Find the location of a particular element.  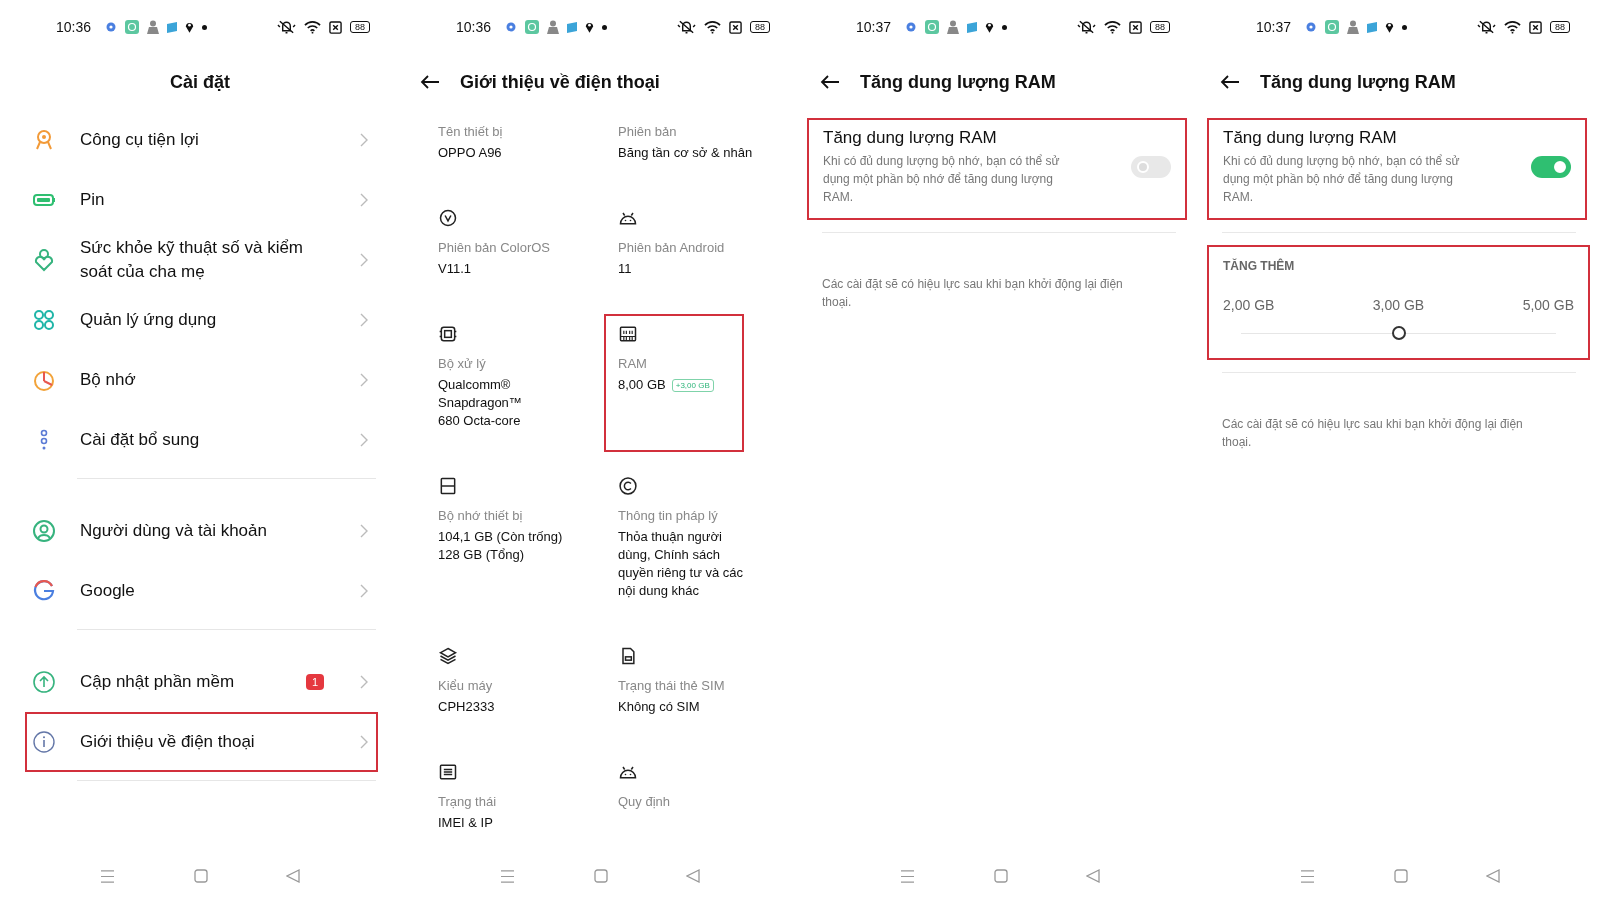

info-item: Kiểu máy CPH2333 is located at coordinates (514, 687).